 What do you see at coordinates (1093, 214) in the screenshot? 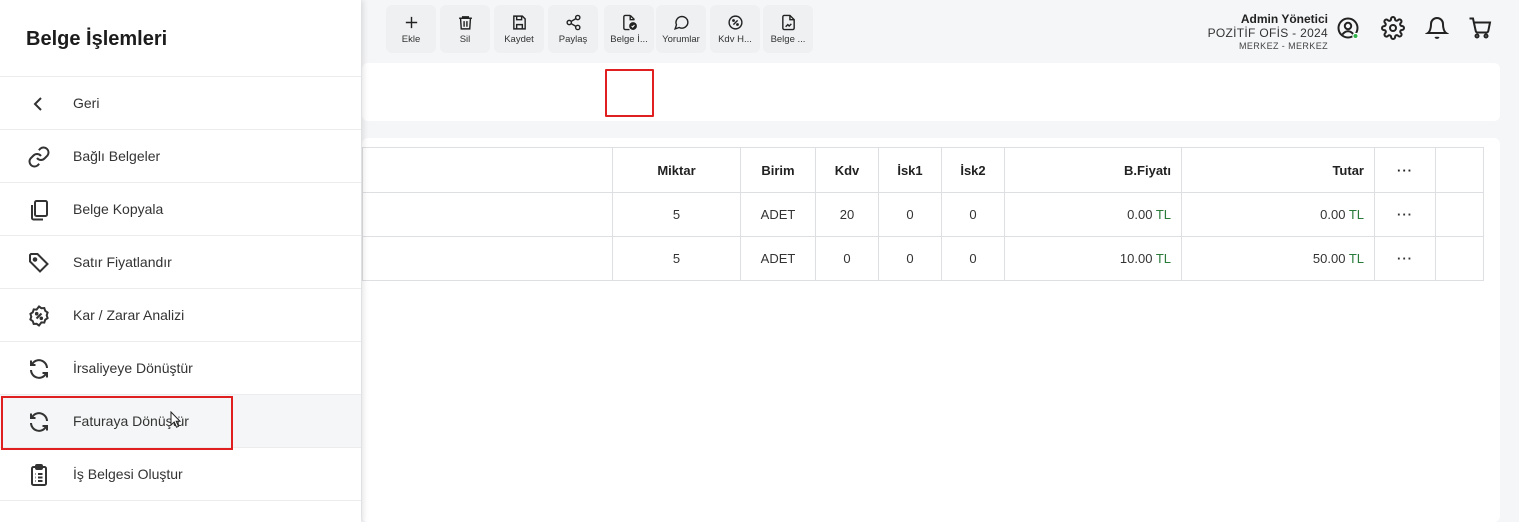
I see `cell-unit-price: 0.00 TL` at bounding box center [1093, 214].